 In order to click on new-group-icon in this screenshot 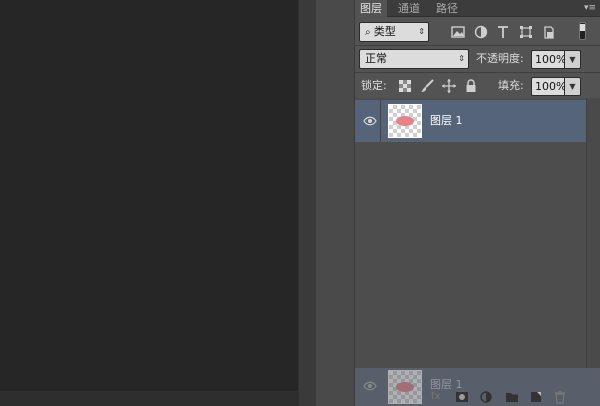, I will do `click(512, 397)`.